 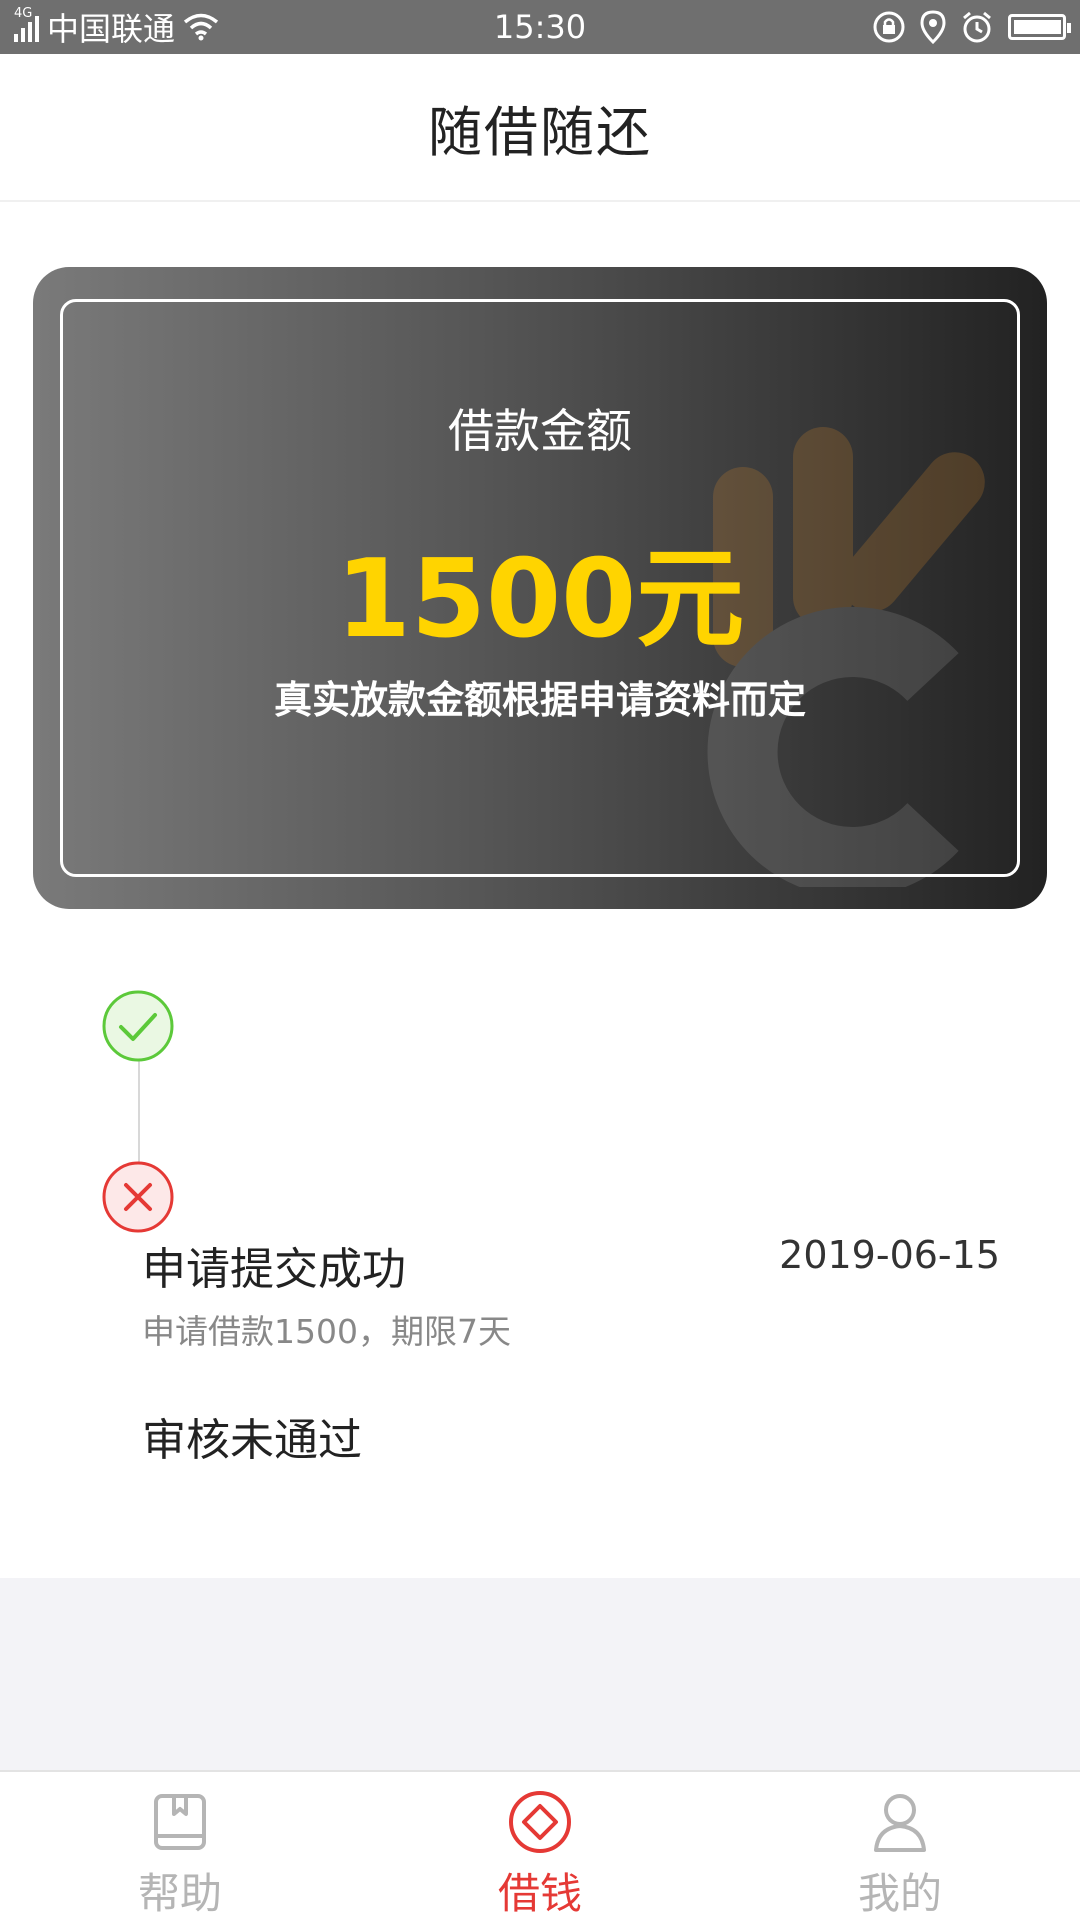 I want to click on bottom-nav: 帮助 借钱 我的, so click(x=540, y=1845).